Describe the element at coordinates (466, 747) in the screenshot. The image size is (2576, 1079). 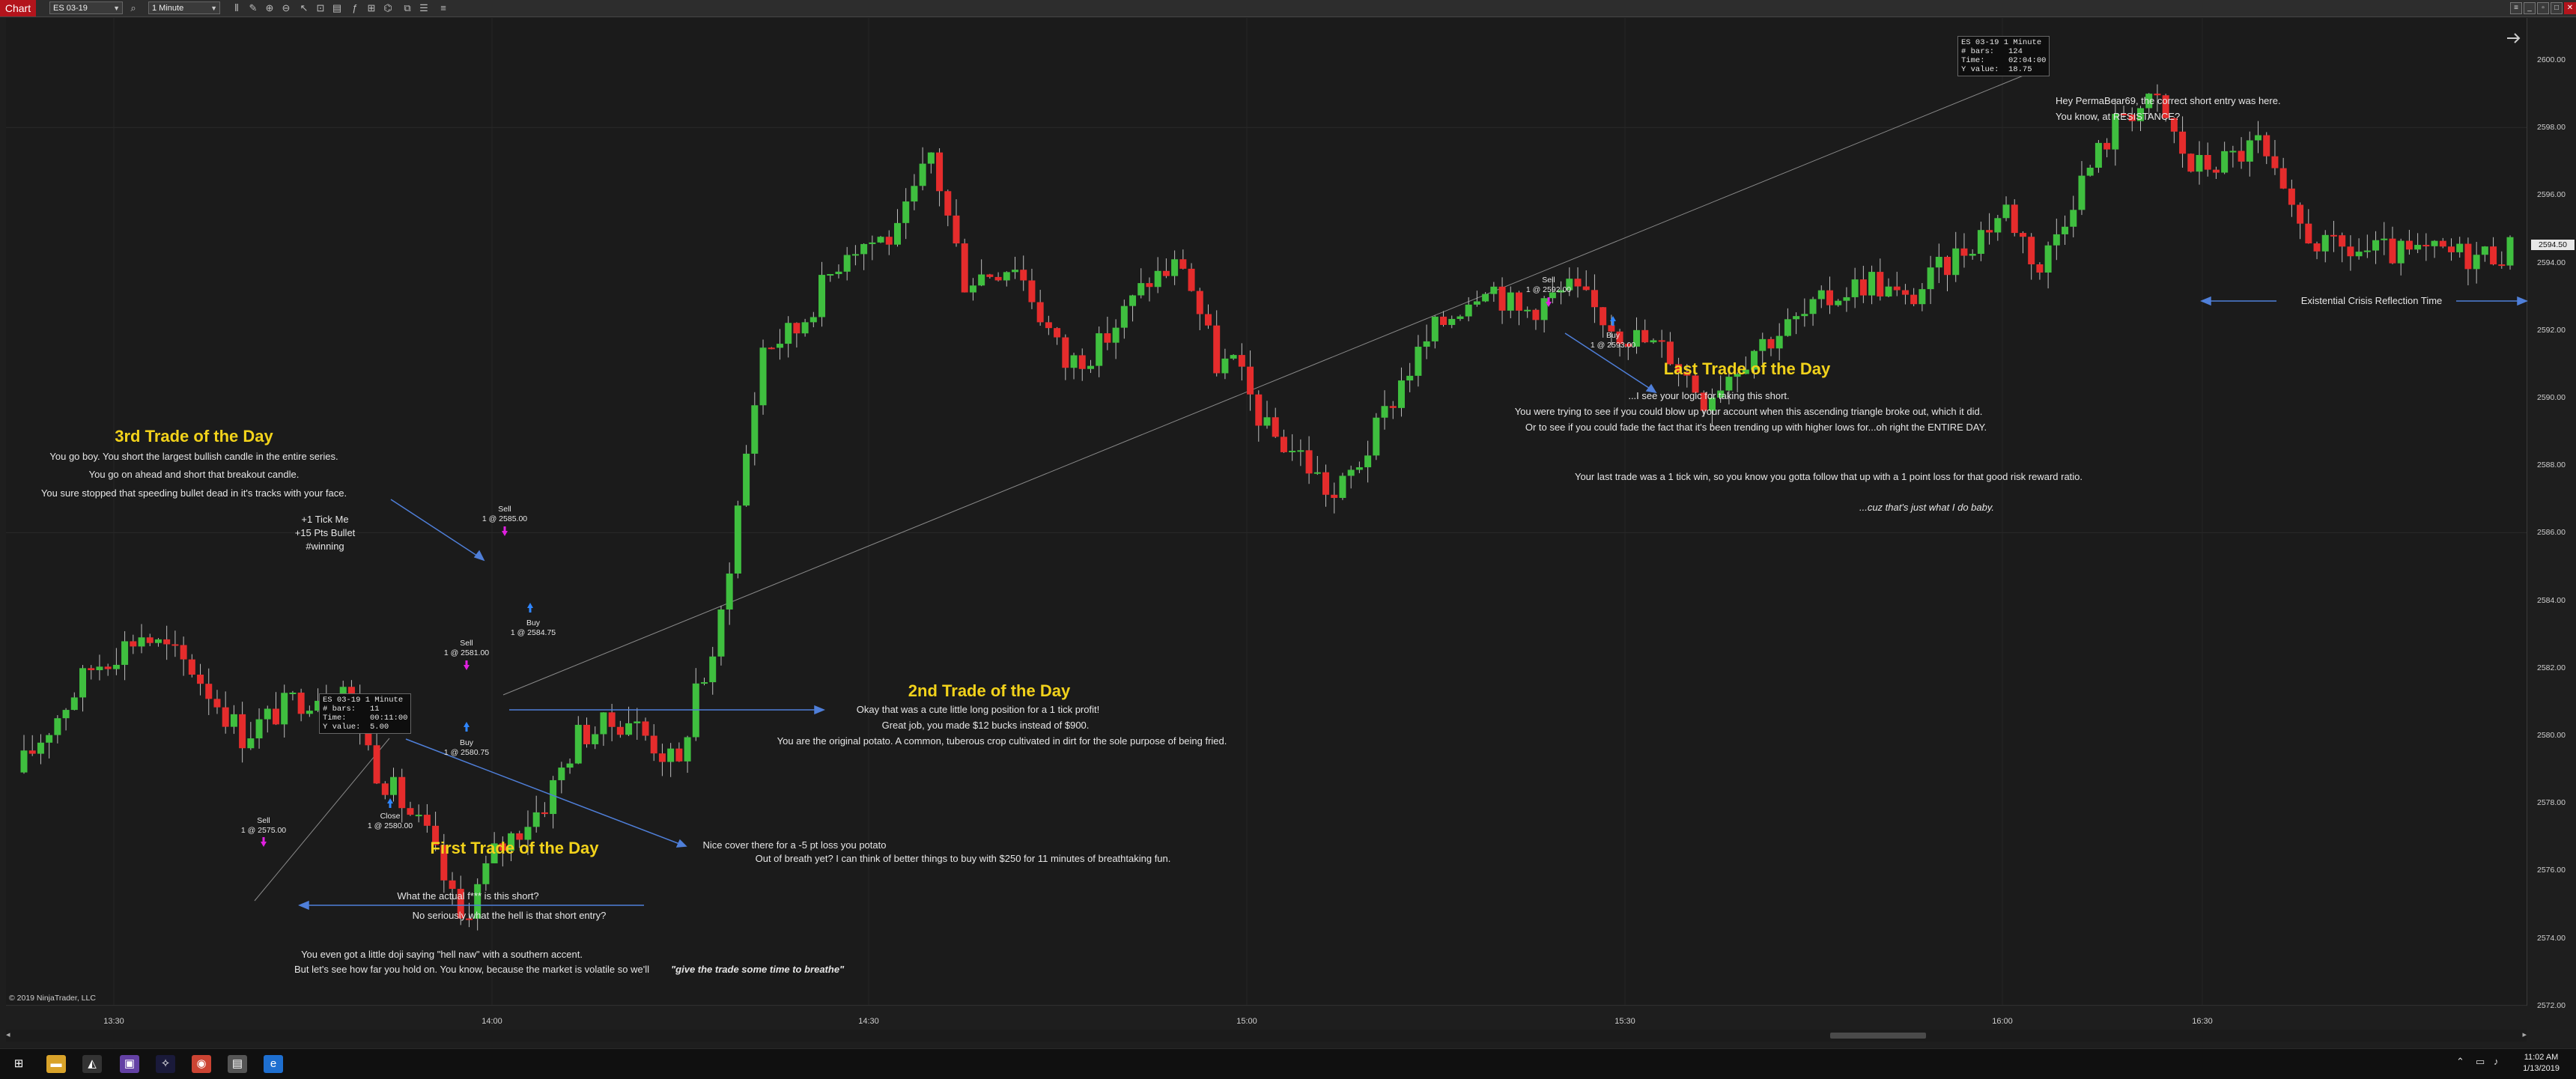
I see `execution-label: Buy 1 @ 2580.75` at that location.